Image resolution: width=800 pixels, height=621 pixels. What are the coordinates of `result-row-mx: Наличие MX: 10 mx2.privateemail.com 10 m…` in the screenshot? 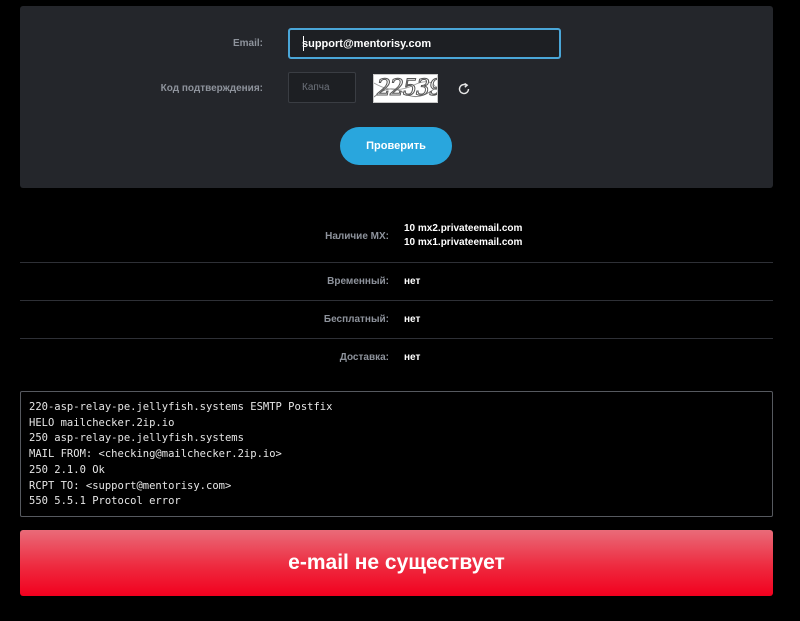 It's located at (396, 237).